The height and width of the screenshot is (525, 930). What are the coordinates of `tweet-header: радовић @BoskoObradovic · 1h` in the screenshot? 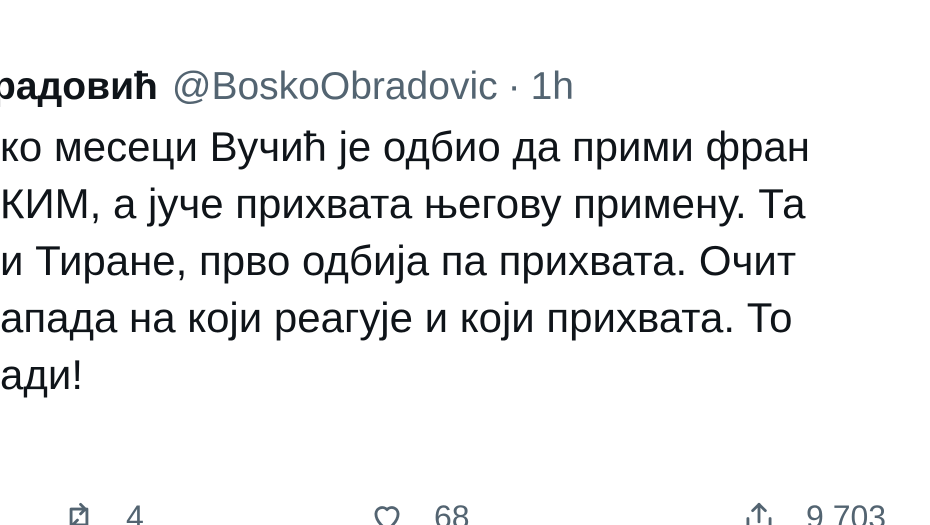 It's located at (287, 87).